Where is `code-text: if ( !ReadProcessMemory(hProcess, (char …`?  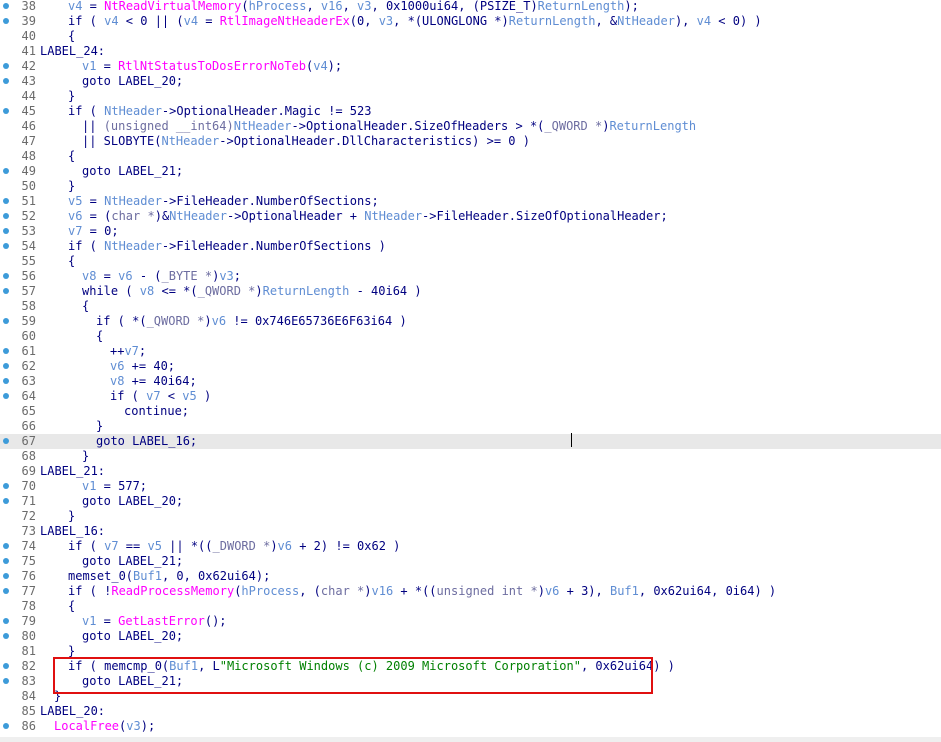 code-text: if ( !ReadProcessMemory(hProcess, (char … is located at coordinates (422, 591).